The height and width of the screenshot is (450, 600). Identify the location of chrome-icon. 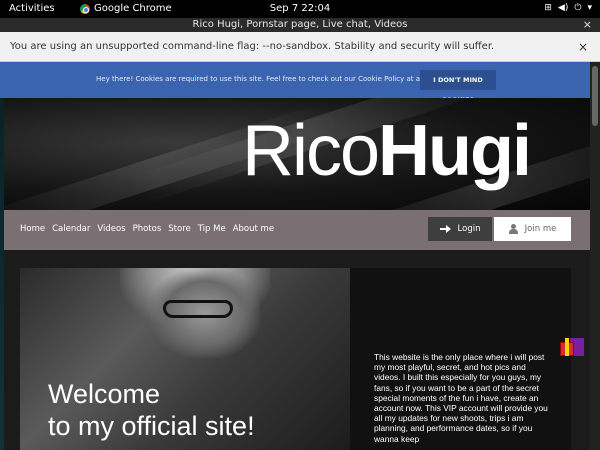
(85, 8).